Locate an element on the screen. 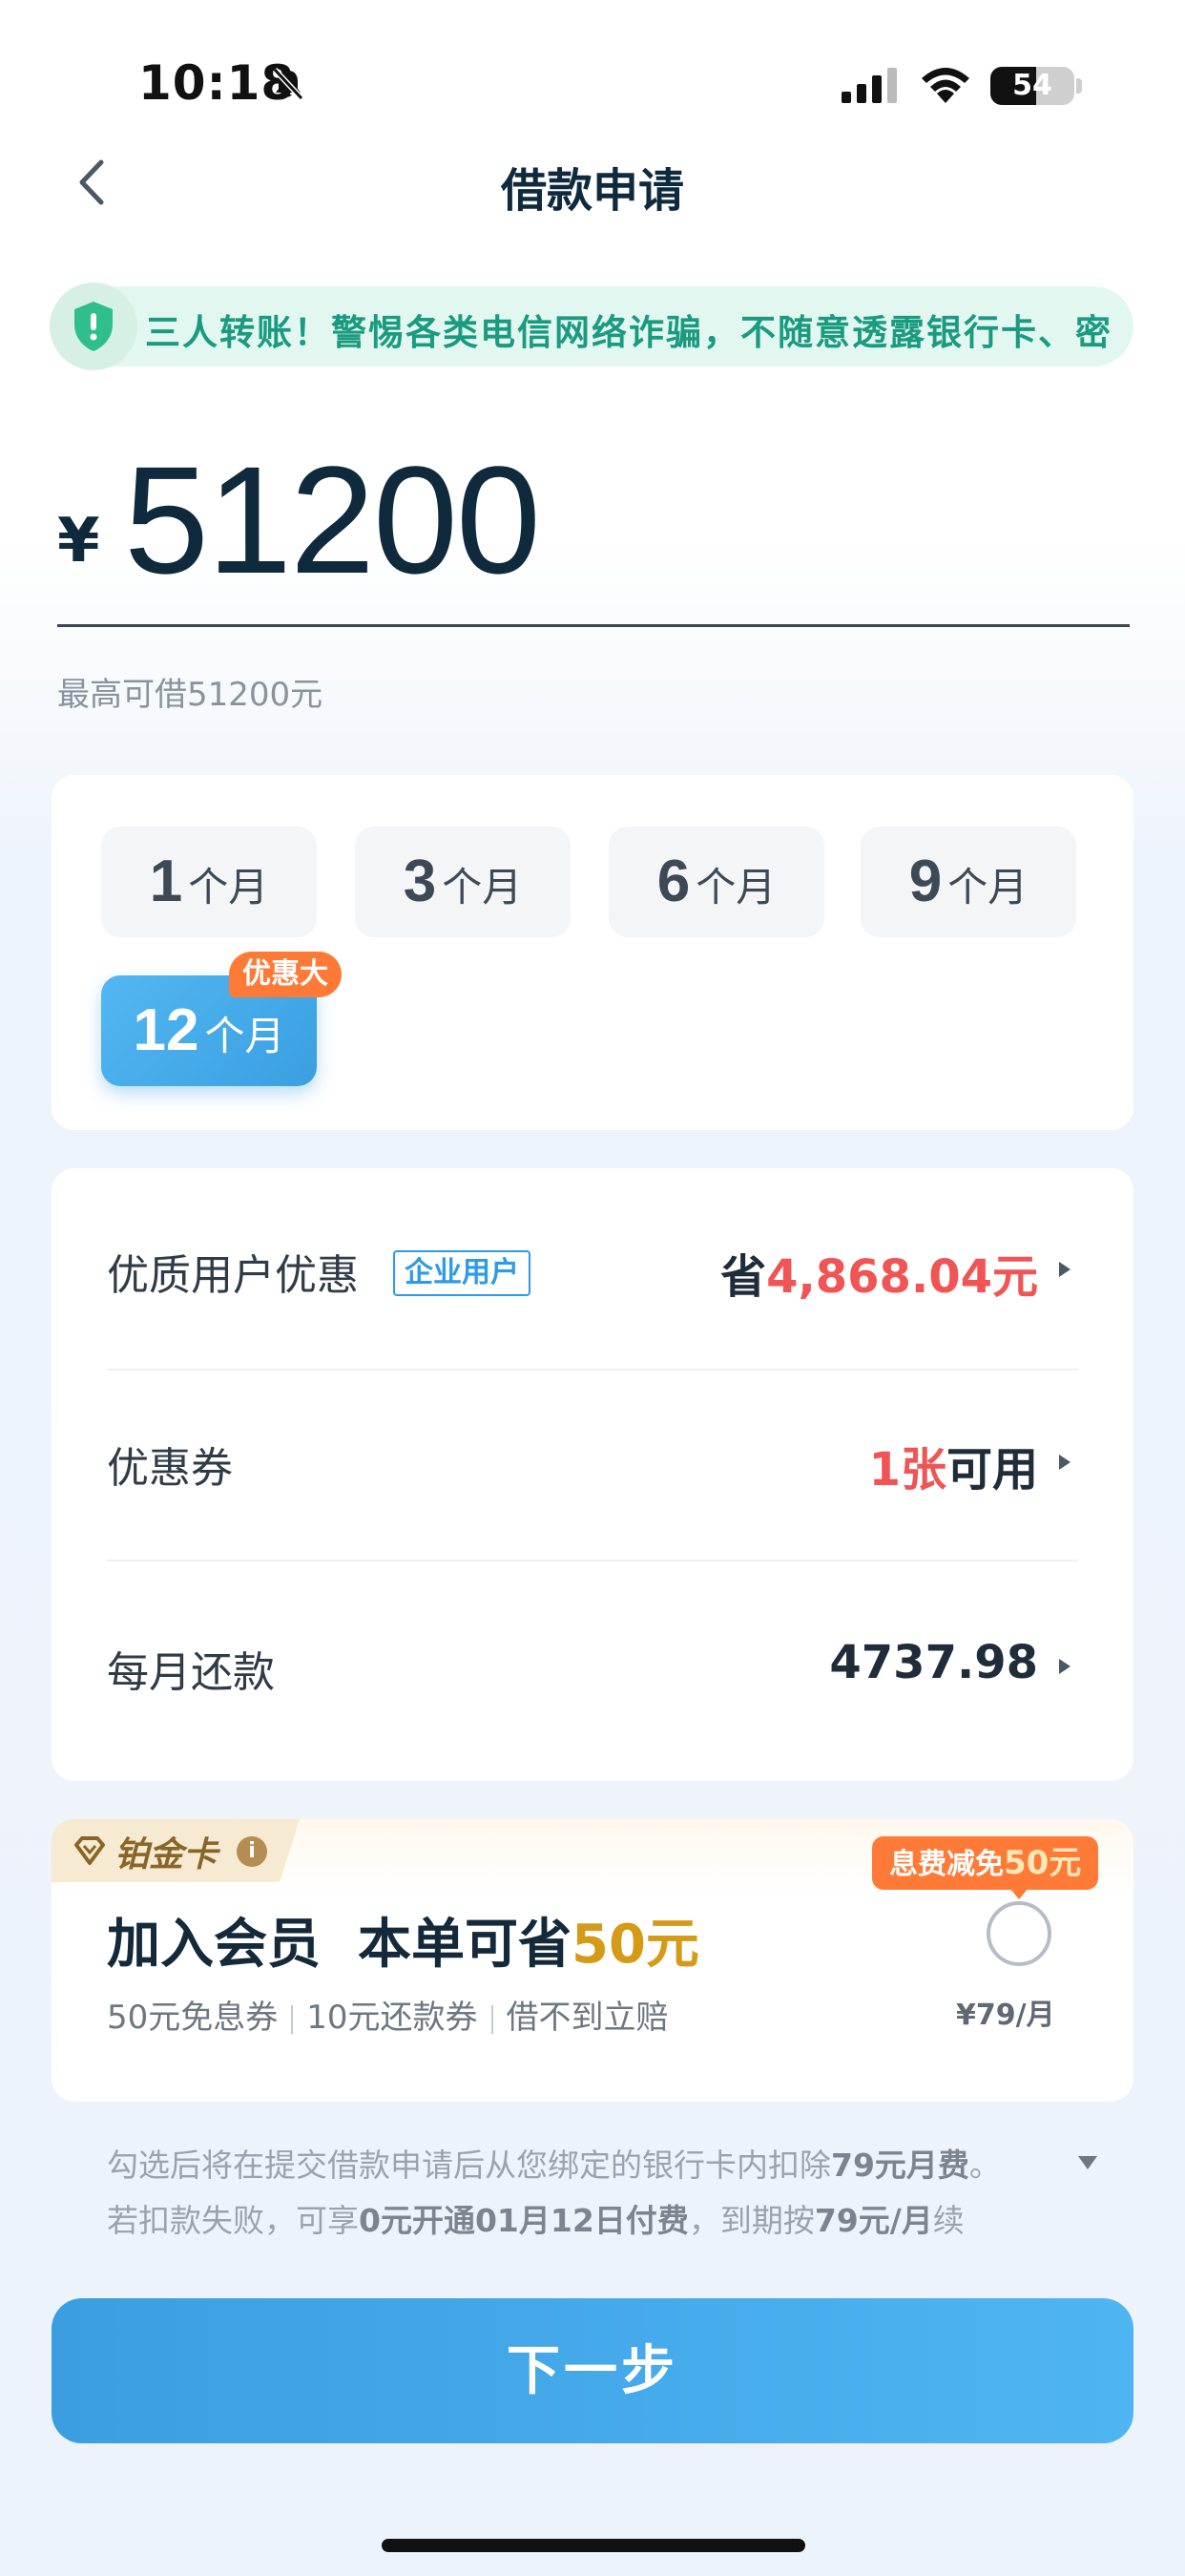 This screenshot has width=1185, height=2576. back-chevron-icon is located at coordinates (93, 182).